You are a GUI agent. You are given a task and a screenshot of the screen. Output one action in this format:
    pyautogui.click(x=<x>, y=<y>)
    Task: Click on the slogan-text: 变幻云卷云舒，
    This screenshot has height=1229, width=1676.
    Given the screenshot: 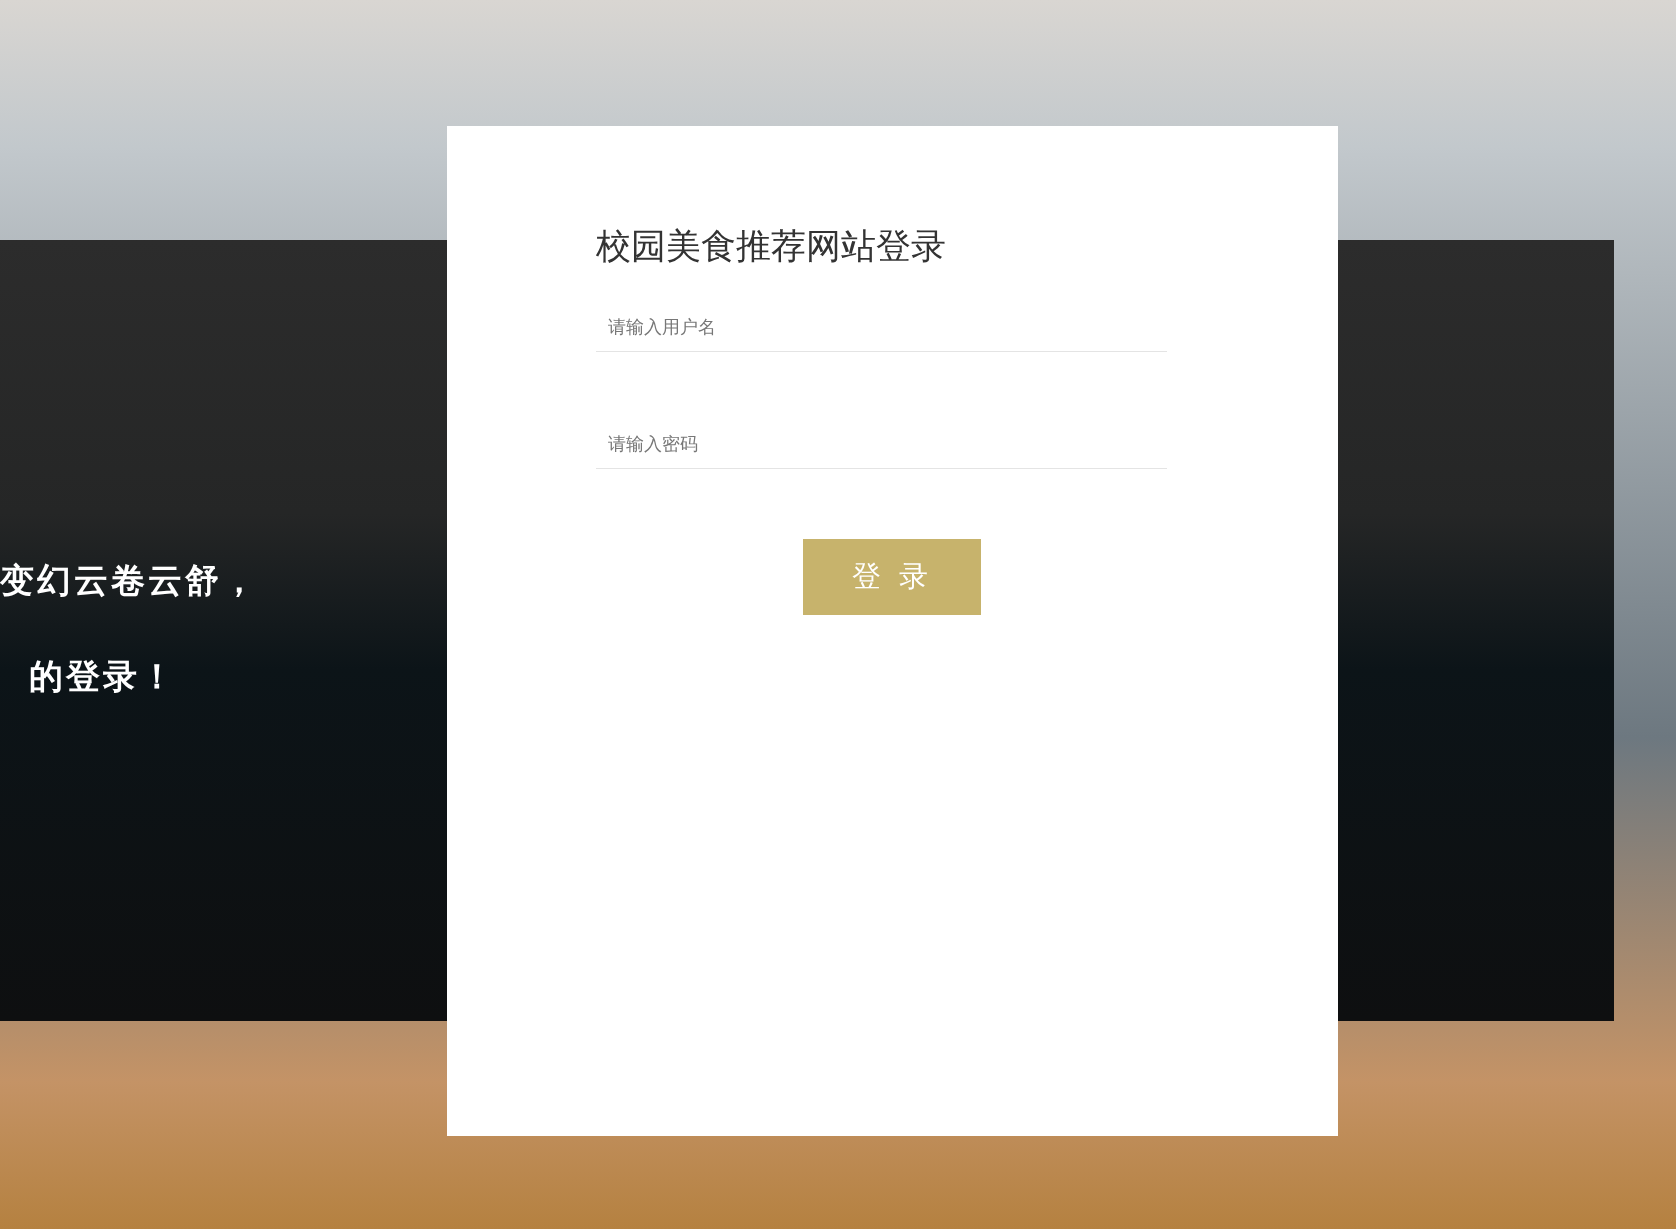 What is the action you would take?
    pyautogui.click(x=129, y=580)
    